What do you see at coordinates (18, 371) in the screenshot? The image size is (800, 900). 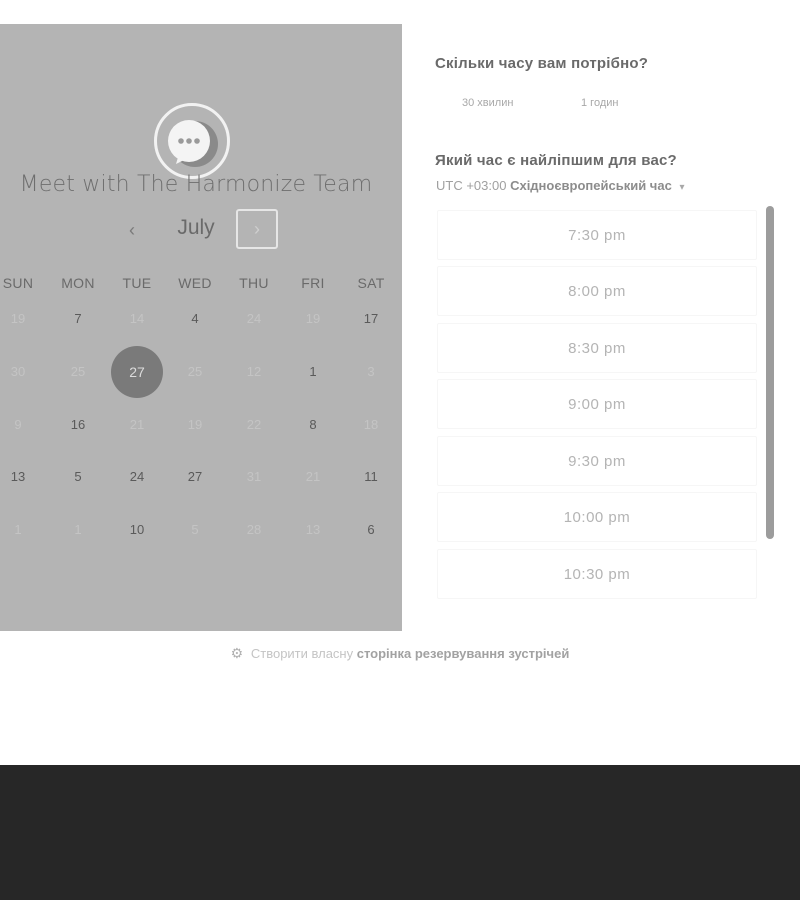 I see `calendar-day: 30` at bounding box center [18, 371].